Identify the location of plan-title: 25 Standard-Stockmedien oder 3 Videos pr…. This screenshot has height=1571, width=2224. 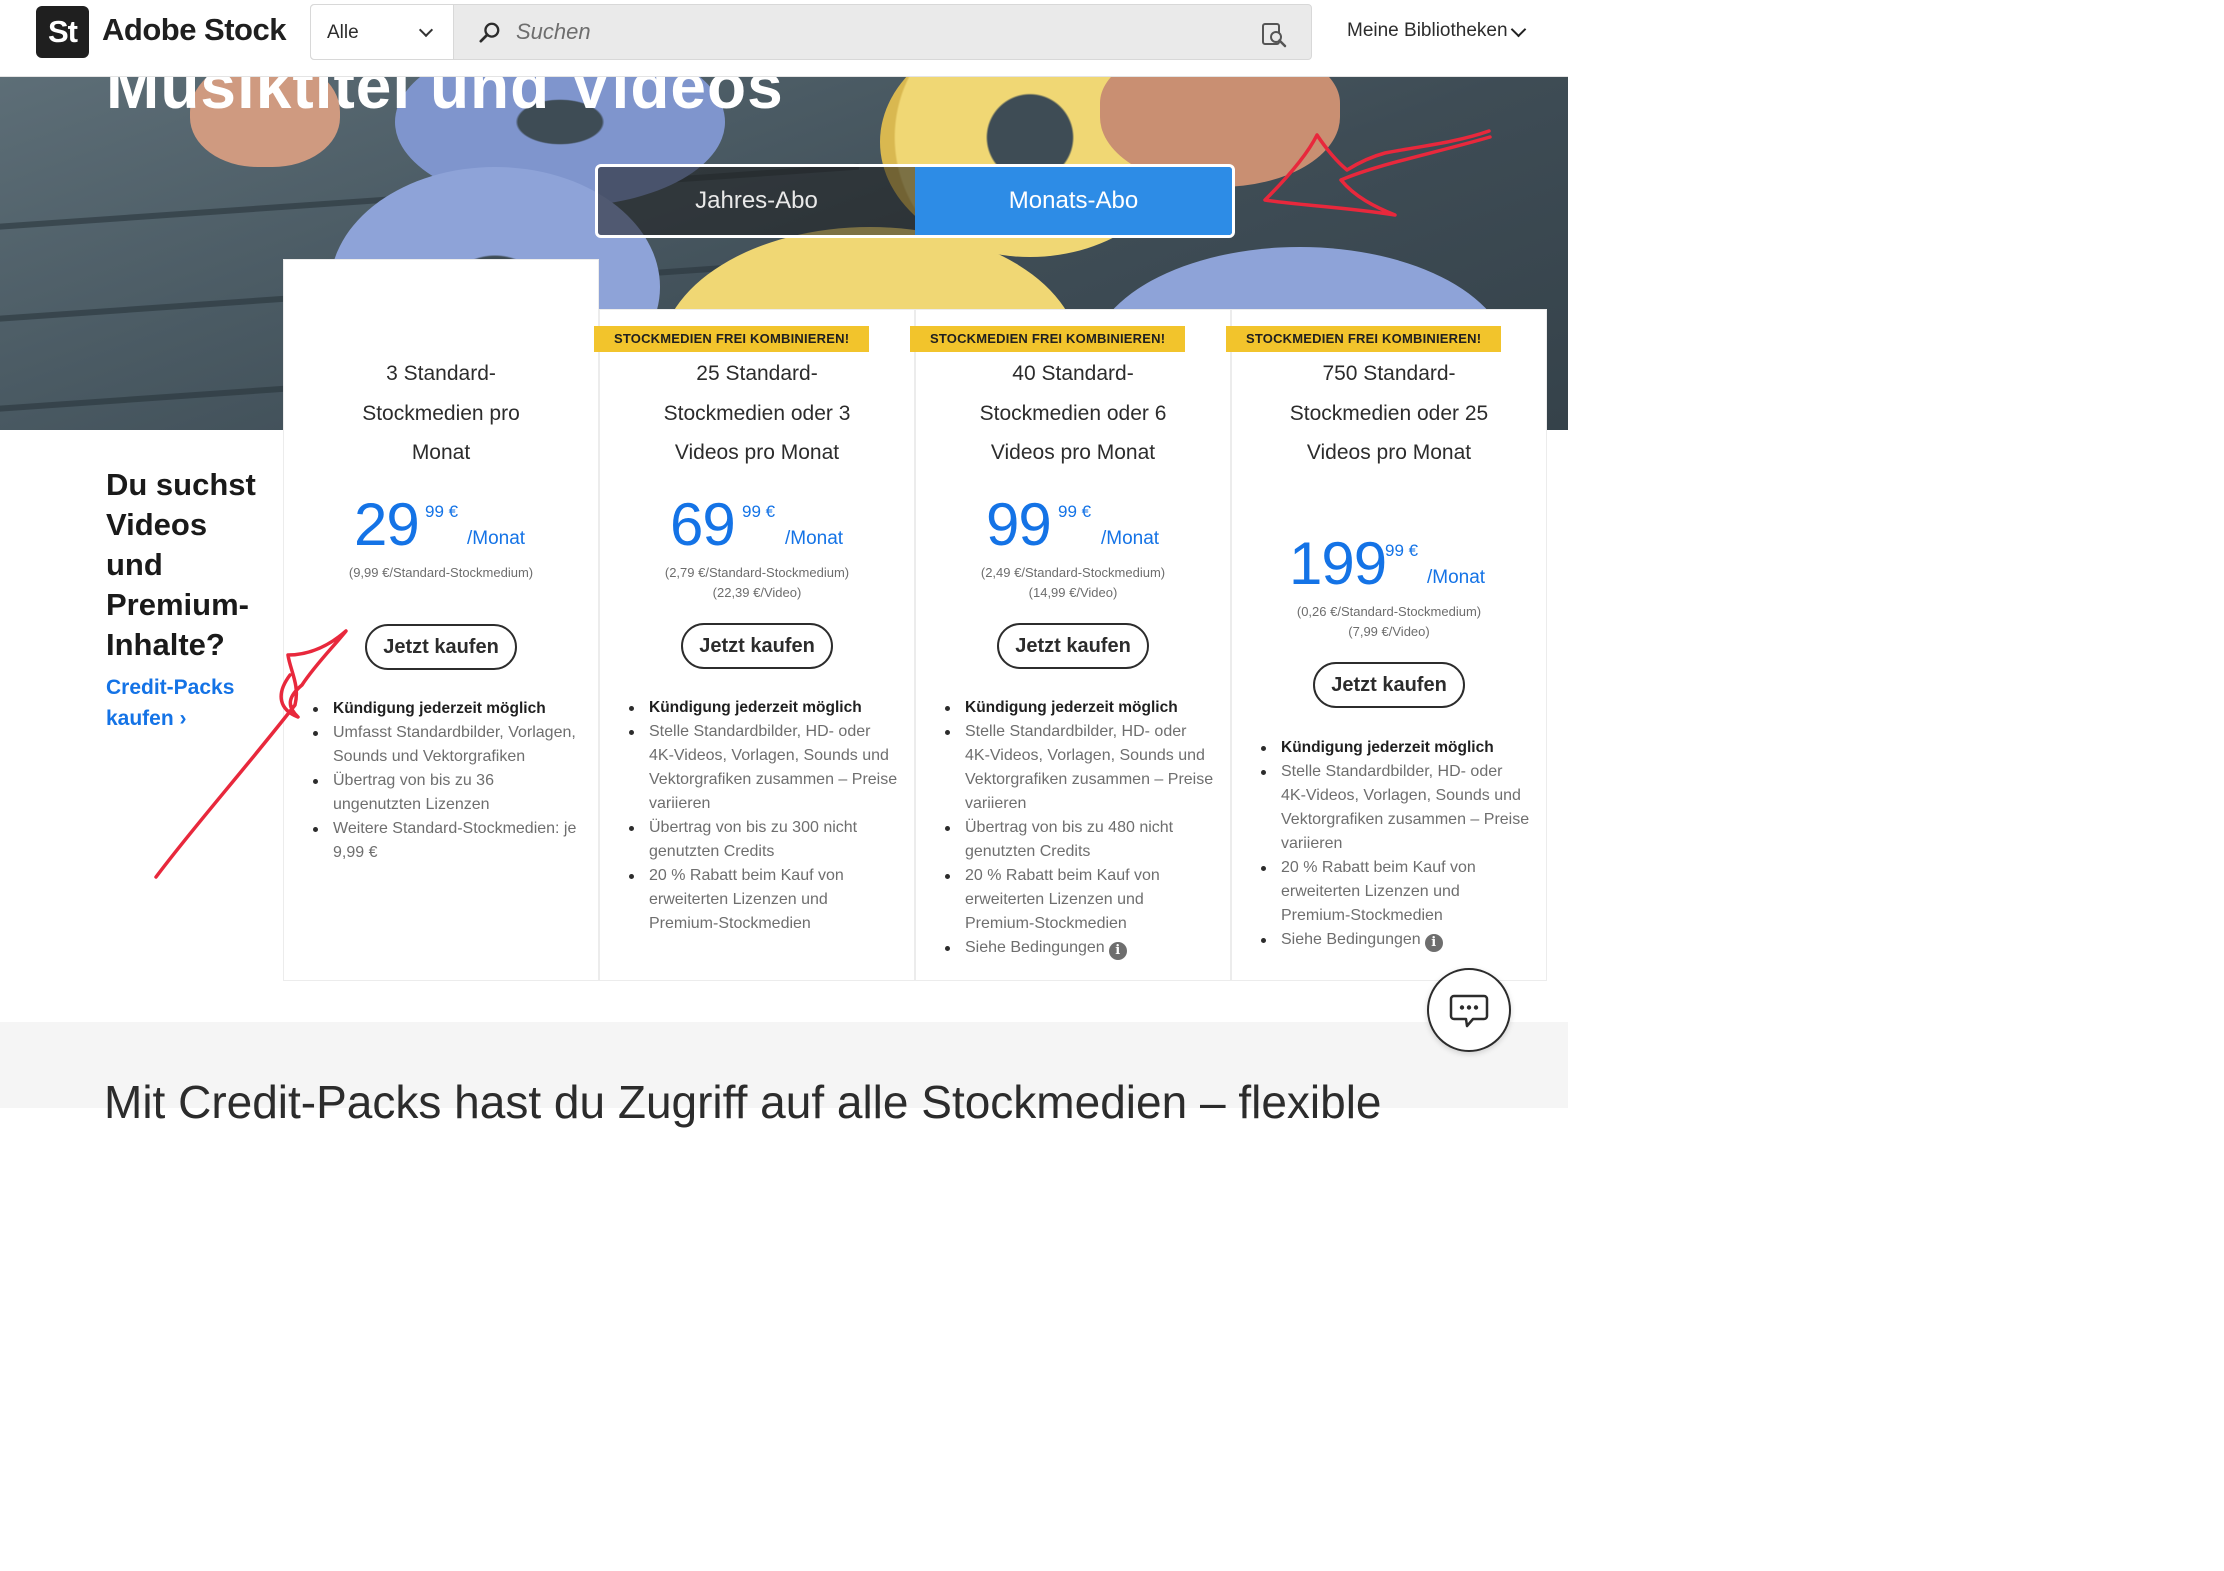
(757, 413).